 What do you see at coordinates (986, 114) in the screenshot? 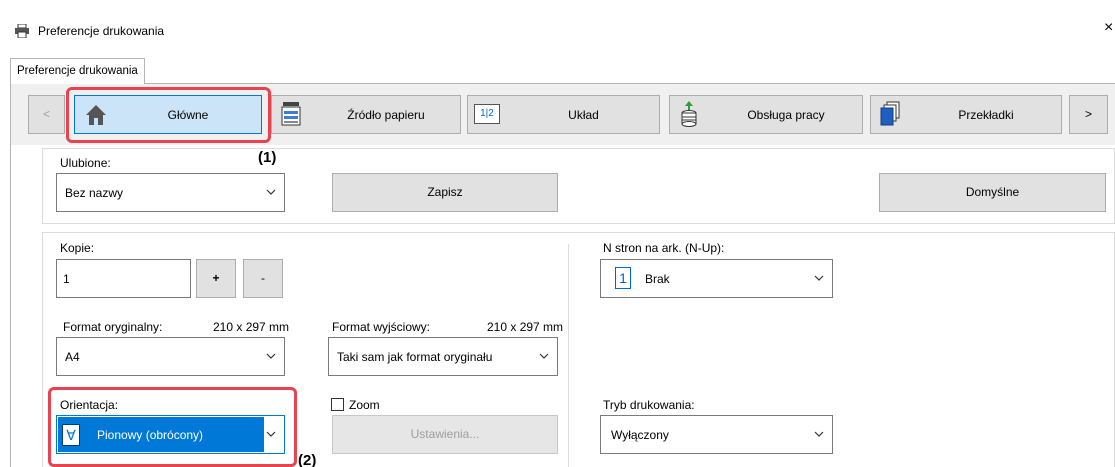
I see `nav-item-label: Przekładki` at bounding box center [986, 114].